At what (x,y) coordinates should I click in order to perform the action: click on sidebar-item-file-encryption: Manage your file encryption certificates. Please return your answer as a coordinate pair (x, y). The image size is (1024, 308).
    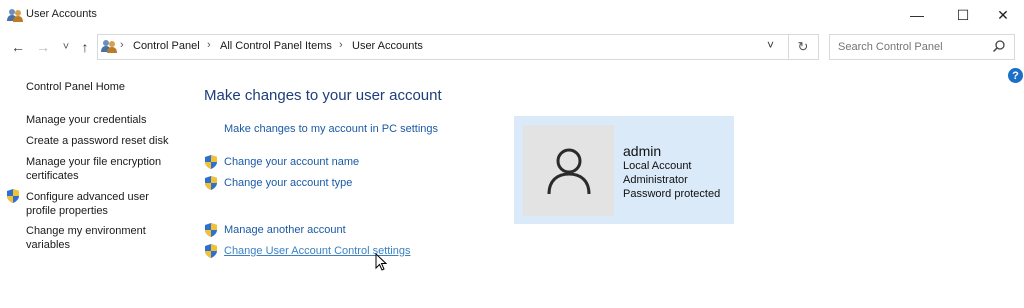
    Looking at the image, I should click on (101, 169).